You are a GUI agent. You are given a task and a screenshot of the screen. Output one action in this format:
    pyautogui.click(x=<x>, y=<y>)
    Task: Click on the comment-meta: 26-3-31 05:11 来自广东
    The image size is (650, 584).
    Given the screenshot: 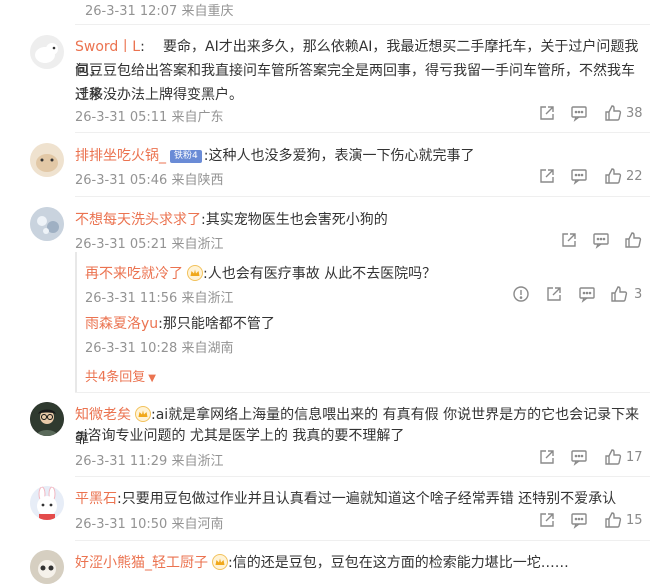 What is the action you would take?
    pyautogui.click(x=149, y=117)
    